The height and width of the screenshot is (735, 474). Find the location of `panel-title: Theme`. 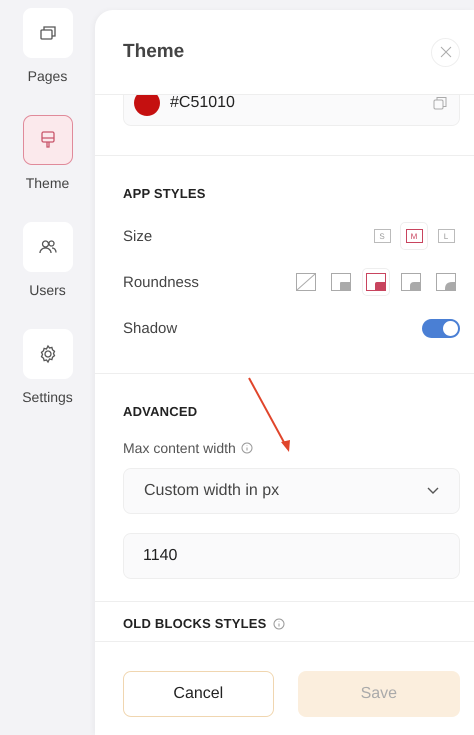

panel-title: Theme is located at coordinates (153, 52).